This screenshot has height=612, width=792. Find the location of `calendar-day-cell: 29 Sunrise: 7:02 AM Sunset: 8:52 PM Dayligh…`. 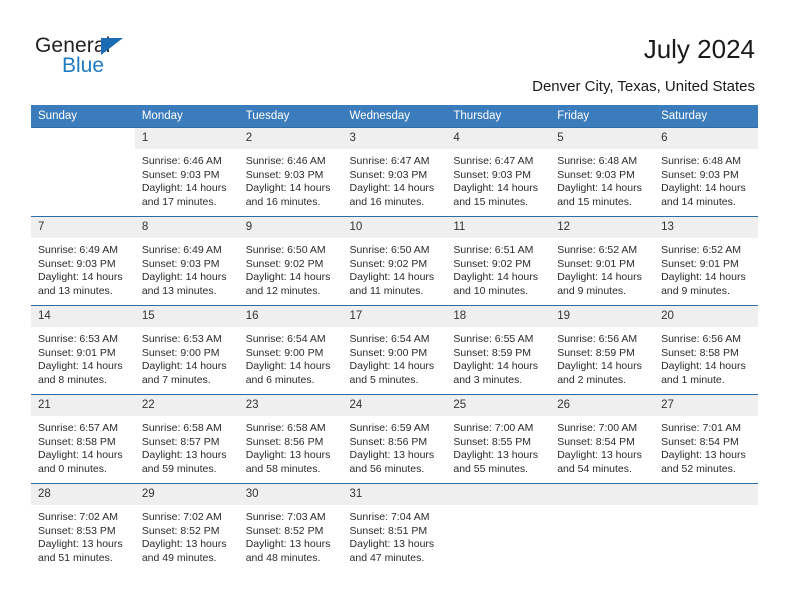

calendar-day-cell: 29 Sunrise: 7:02 AM Sunset: 8:52 PM Dayligh… is located at coordinates (186, 527).